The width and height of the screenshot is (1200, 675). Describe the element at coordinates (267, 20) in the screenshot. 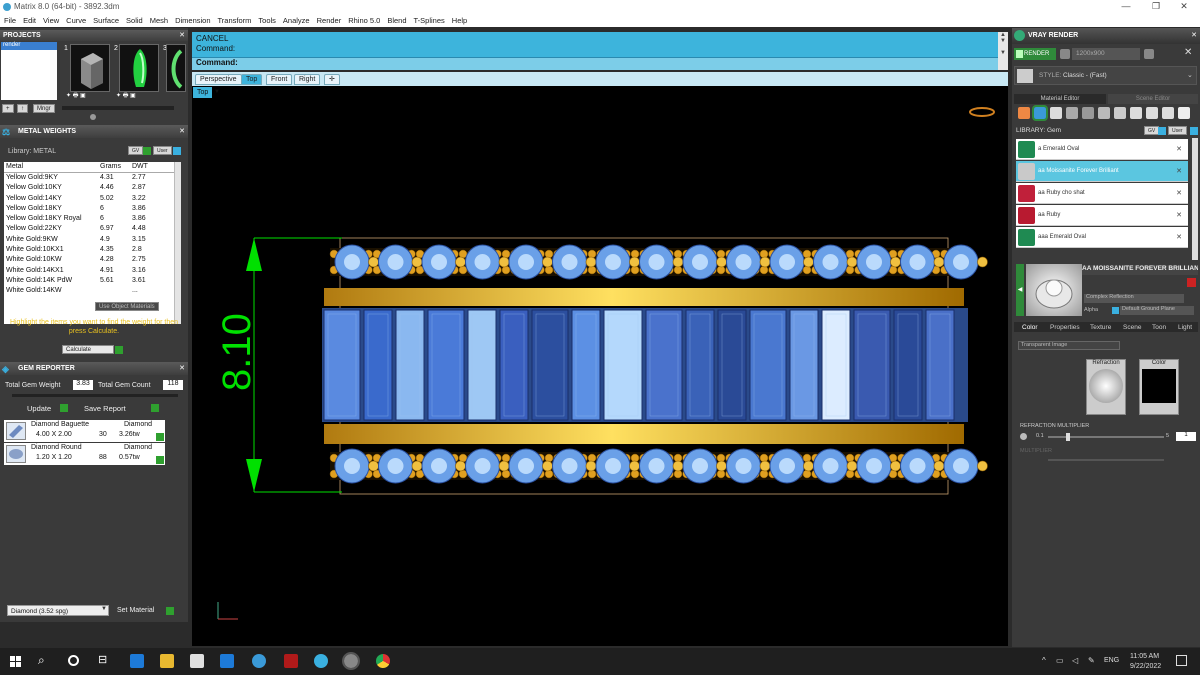

I see `menu-tools: Tools` at that location.